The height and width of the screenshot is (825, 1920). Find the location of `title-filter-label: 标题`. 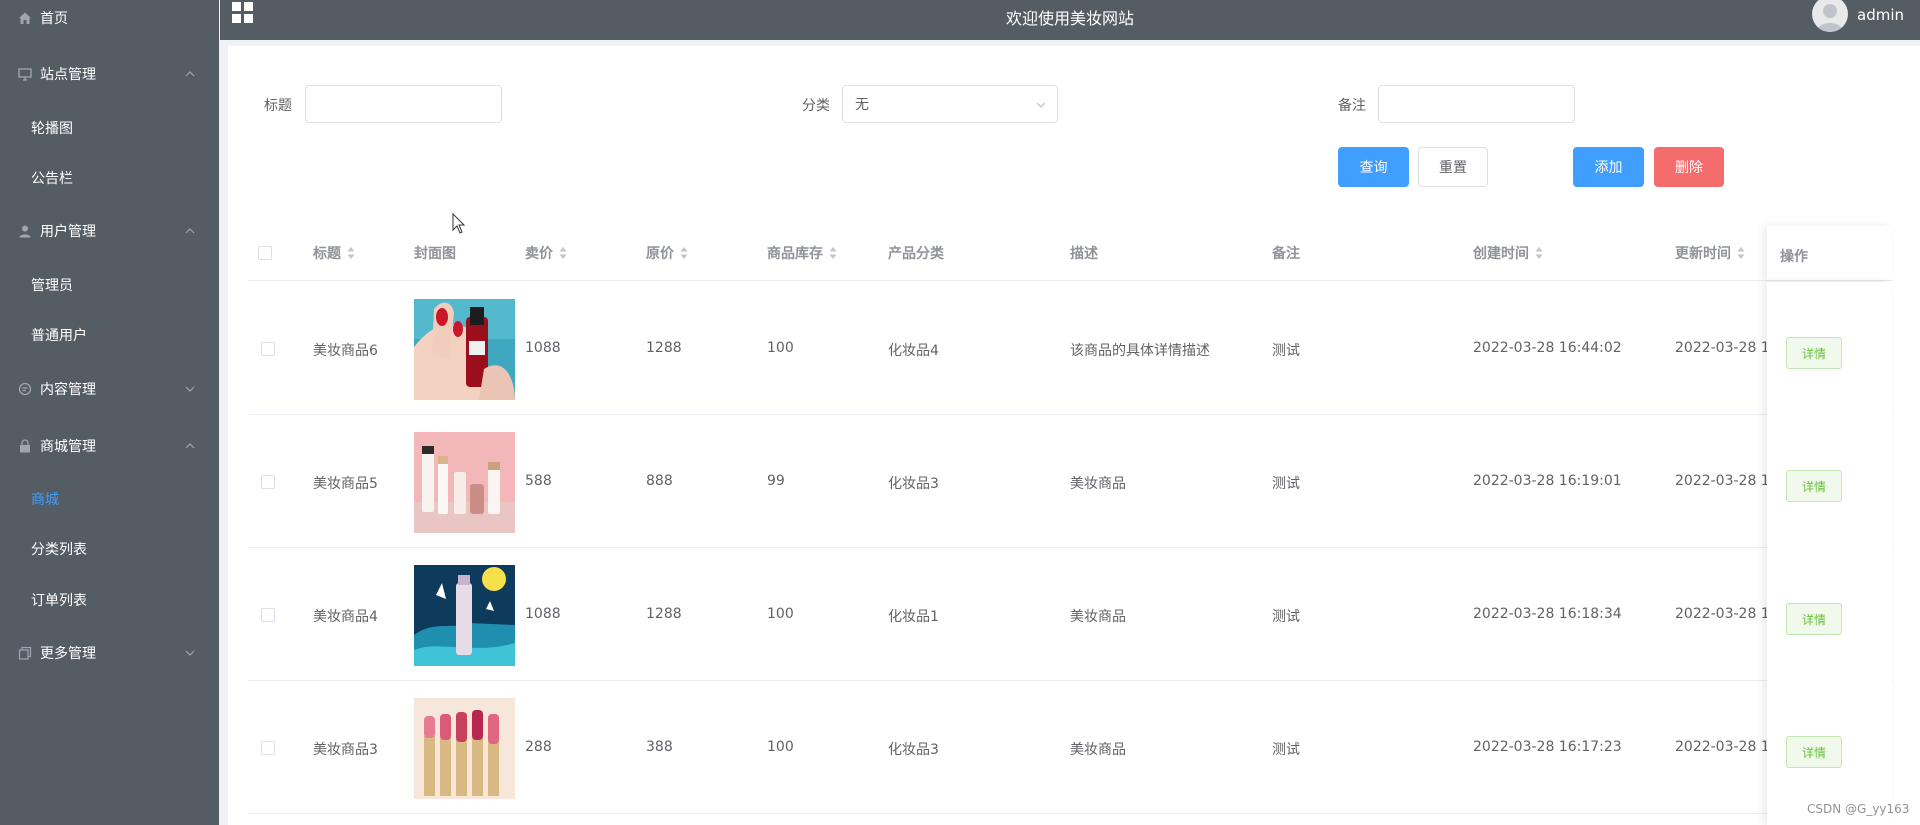

title-filter-label: 标题 is located at coordinates (278, 106).